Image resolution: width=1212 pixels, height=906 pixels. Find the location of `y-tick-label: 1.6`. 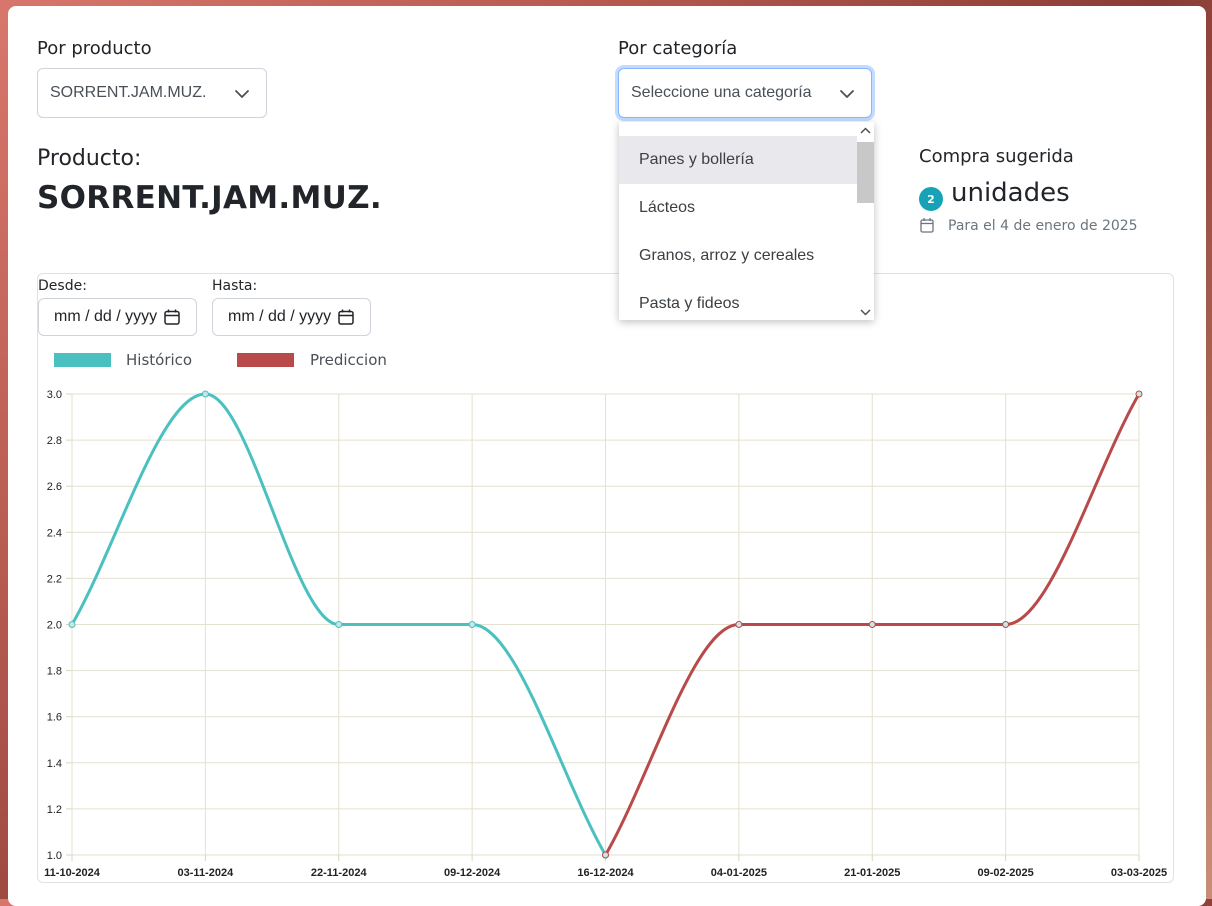

y-tick-label: 1.6 is located at coordinates (54, 718).